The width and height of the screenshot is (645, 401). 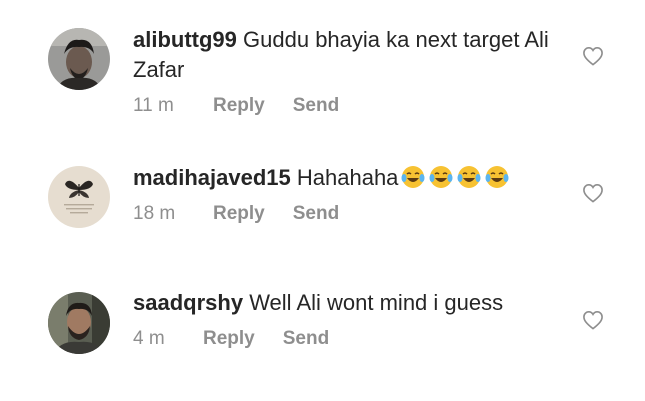 I want to click on comment-message: Well Ali wont mind i guess, so click(x=376, y=302).